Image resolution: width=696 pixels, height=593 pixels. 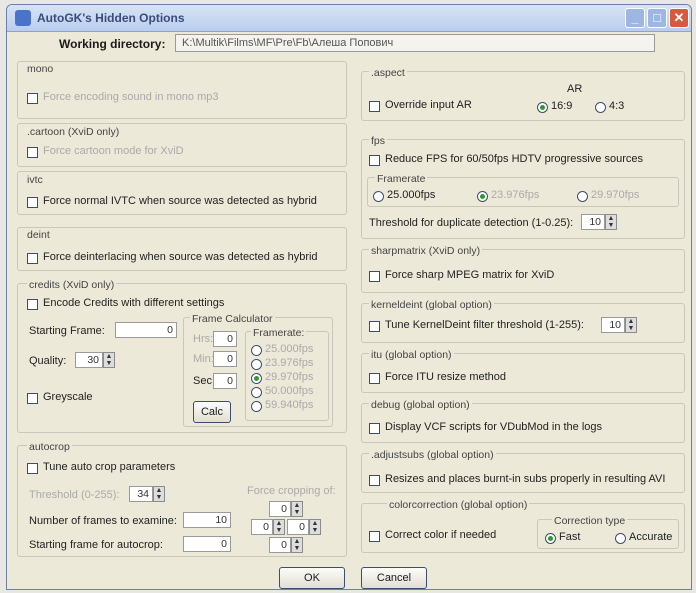 I want to click on crop-bottom-spinner: ▲ ▼, so click(x=297, y=545).